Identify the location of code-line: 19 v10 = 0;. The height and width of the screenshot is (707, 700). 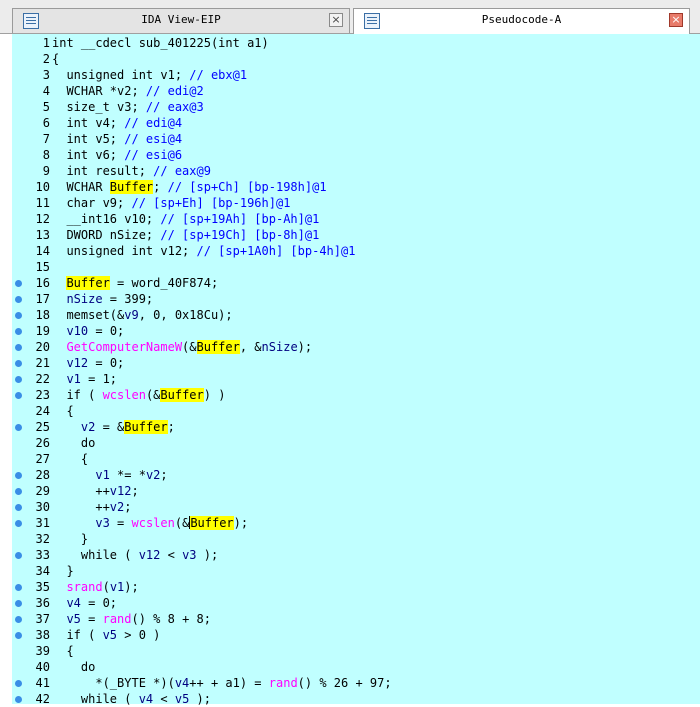
(356, 331).